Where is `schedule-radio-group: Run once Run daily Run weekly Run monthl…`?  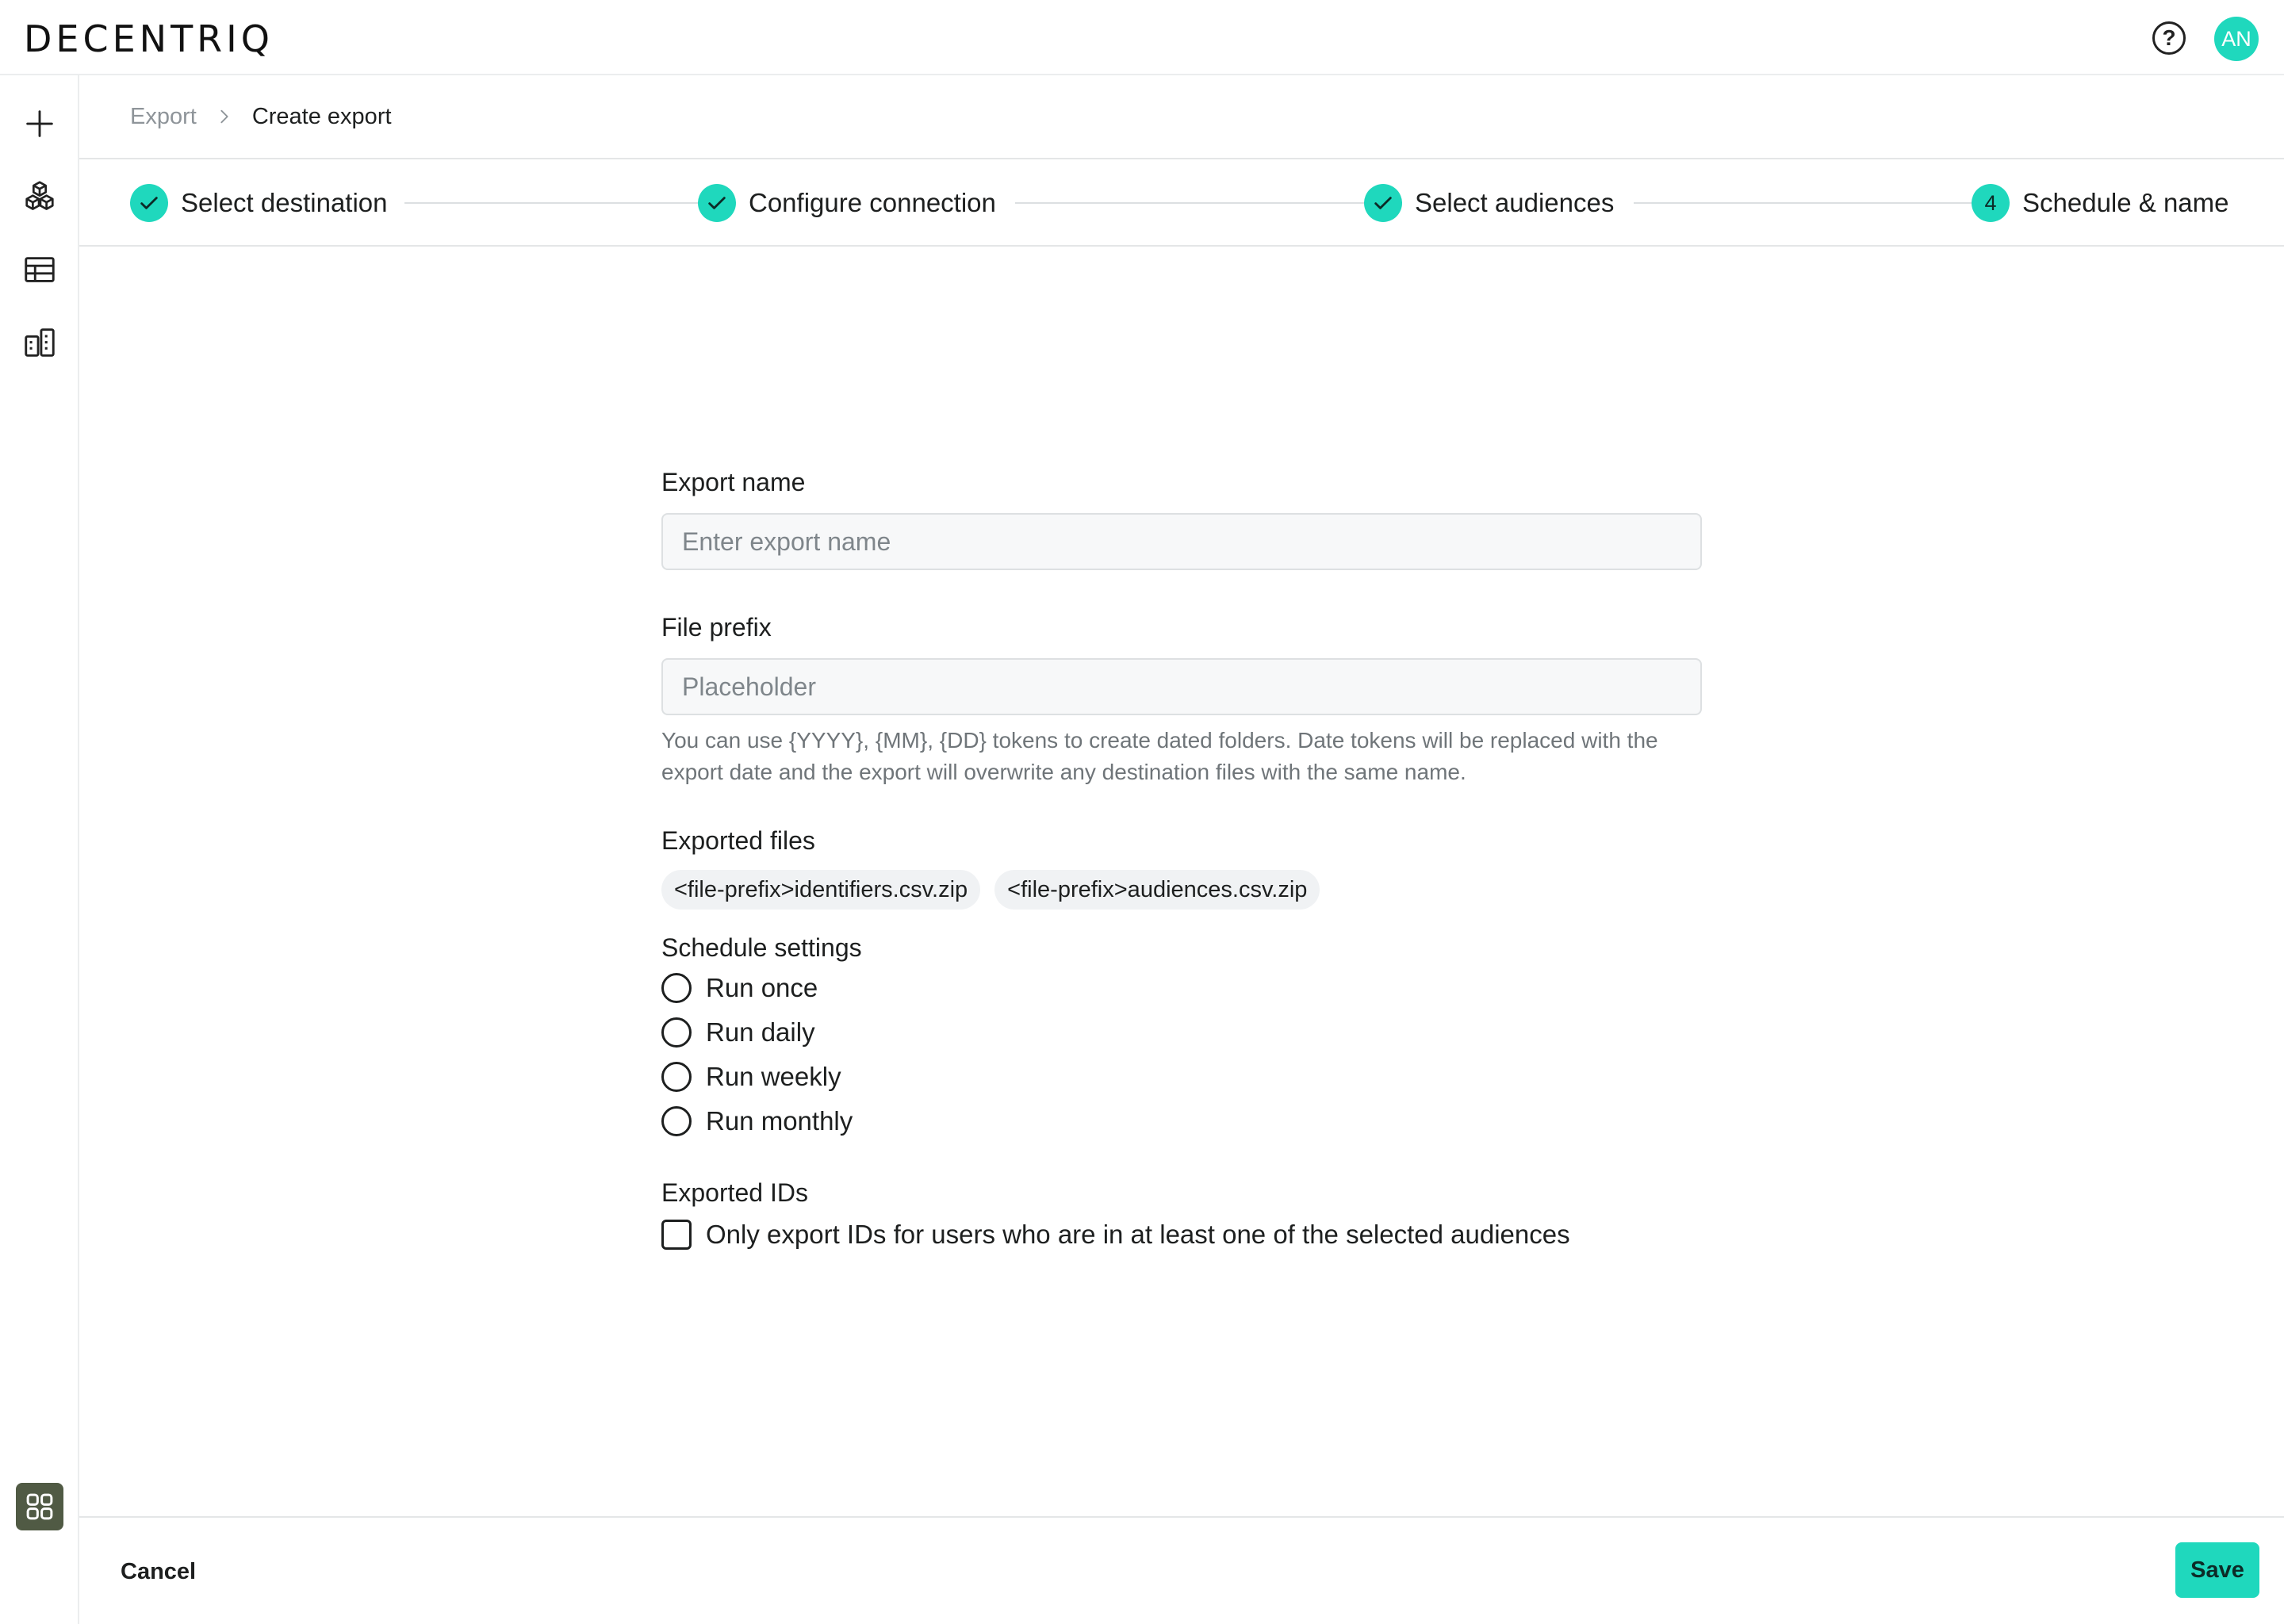 schedule-radio-group: Run once Run daily Run weekly Run monthl… is located at coordinates (1181, 1054).